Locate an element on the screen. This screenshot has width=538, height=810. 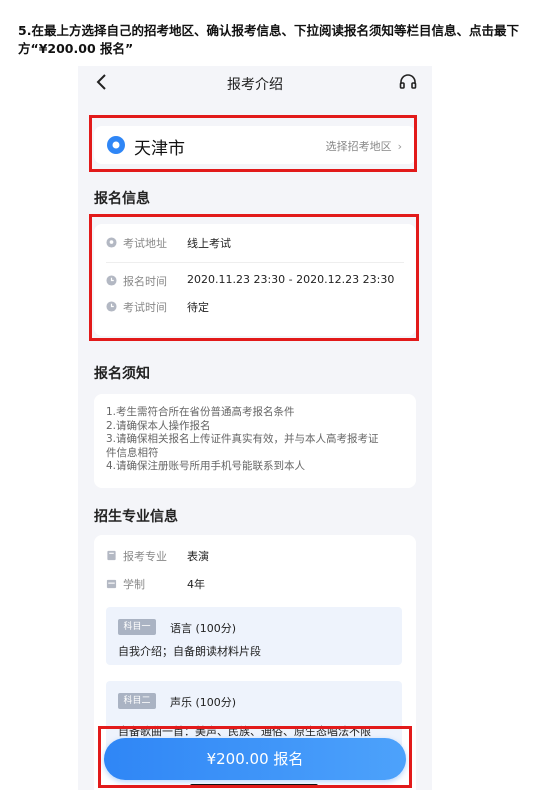
page-title: 报考介绍 is located at coordinates (255, 85).